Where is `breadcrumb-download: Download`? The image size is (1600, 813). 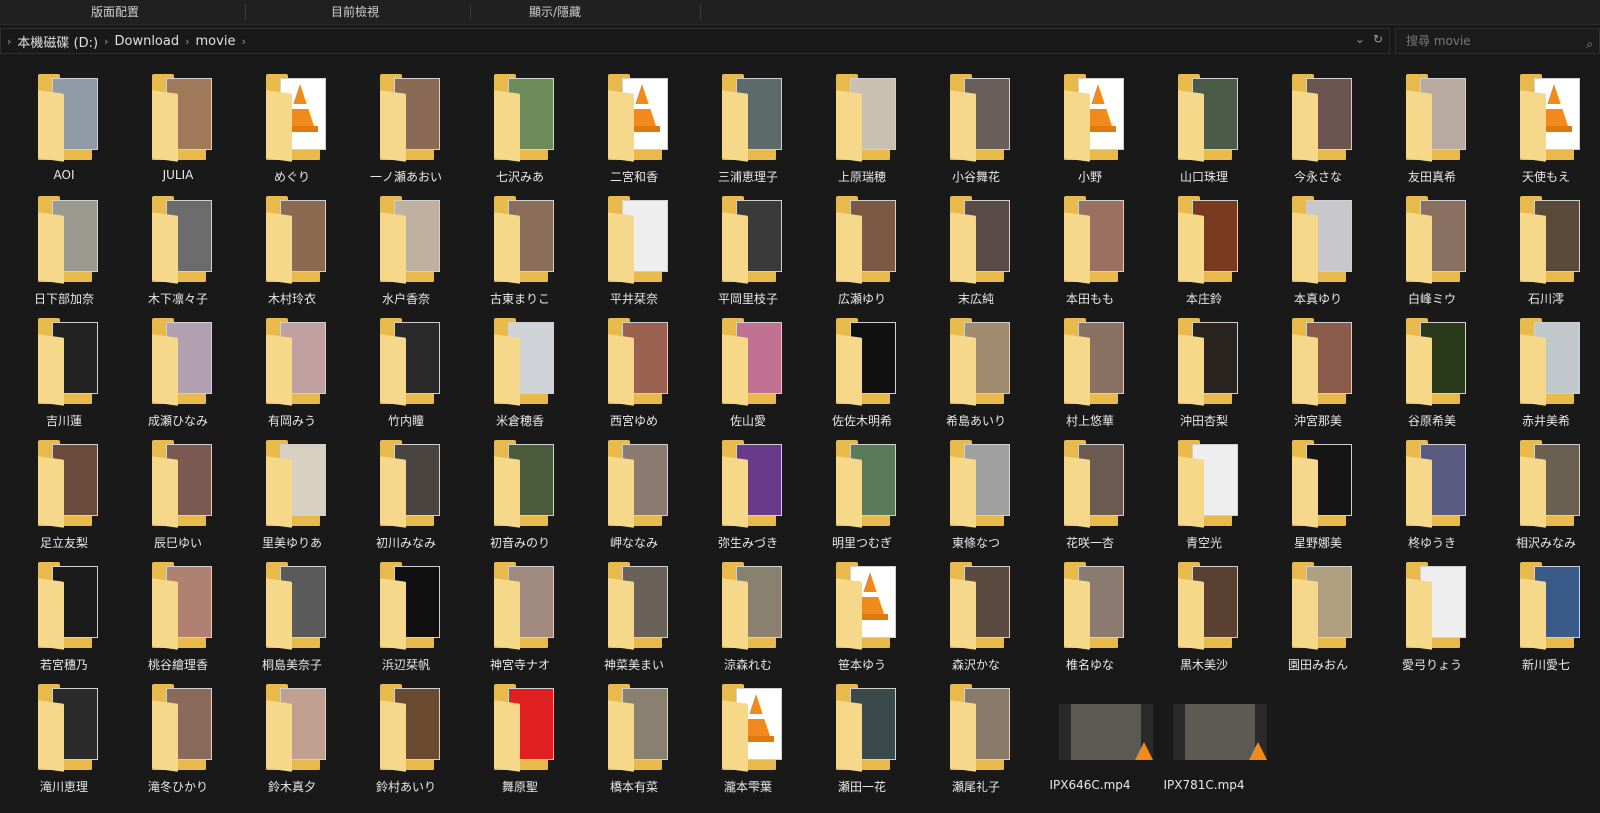 breadcrumb-download: Download is located at coordinates (146, 41).